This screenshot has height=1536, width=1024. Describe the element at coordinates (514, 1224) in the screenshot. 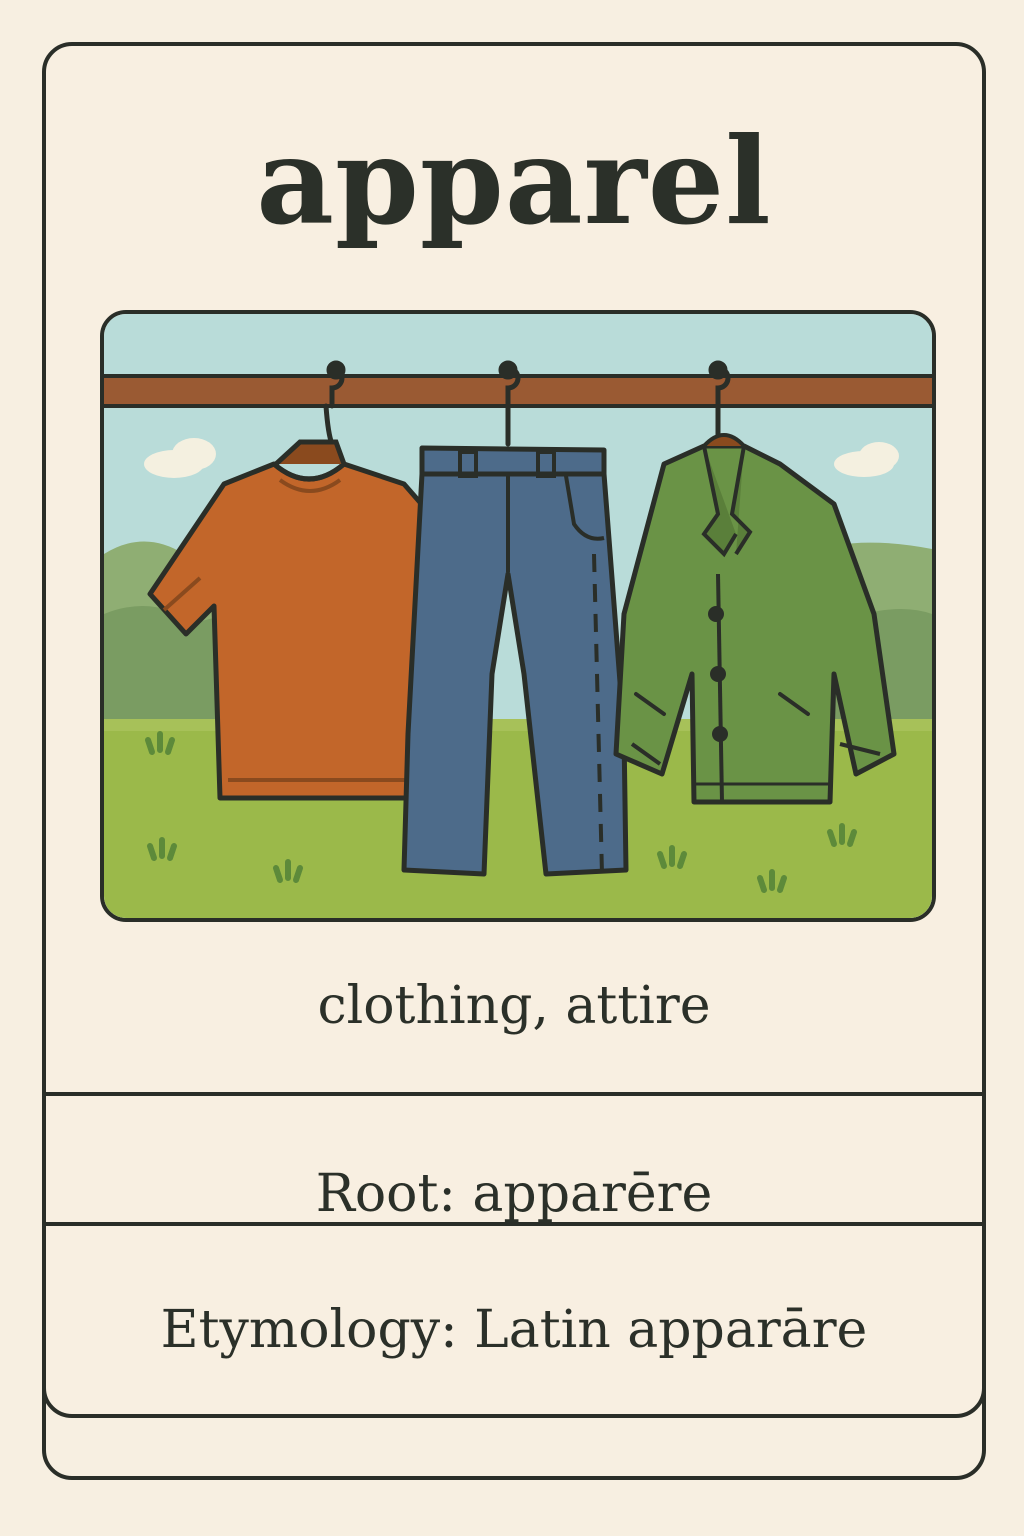

I see `divider-middle` at that location.